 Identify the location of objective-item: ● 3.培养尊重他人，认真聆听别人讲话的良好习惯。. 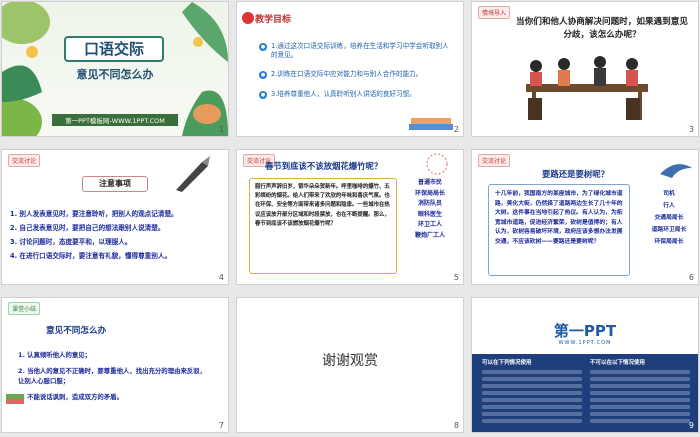
(355, 94).